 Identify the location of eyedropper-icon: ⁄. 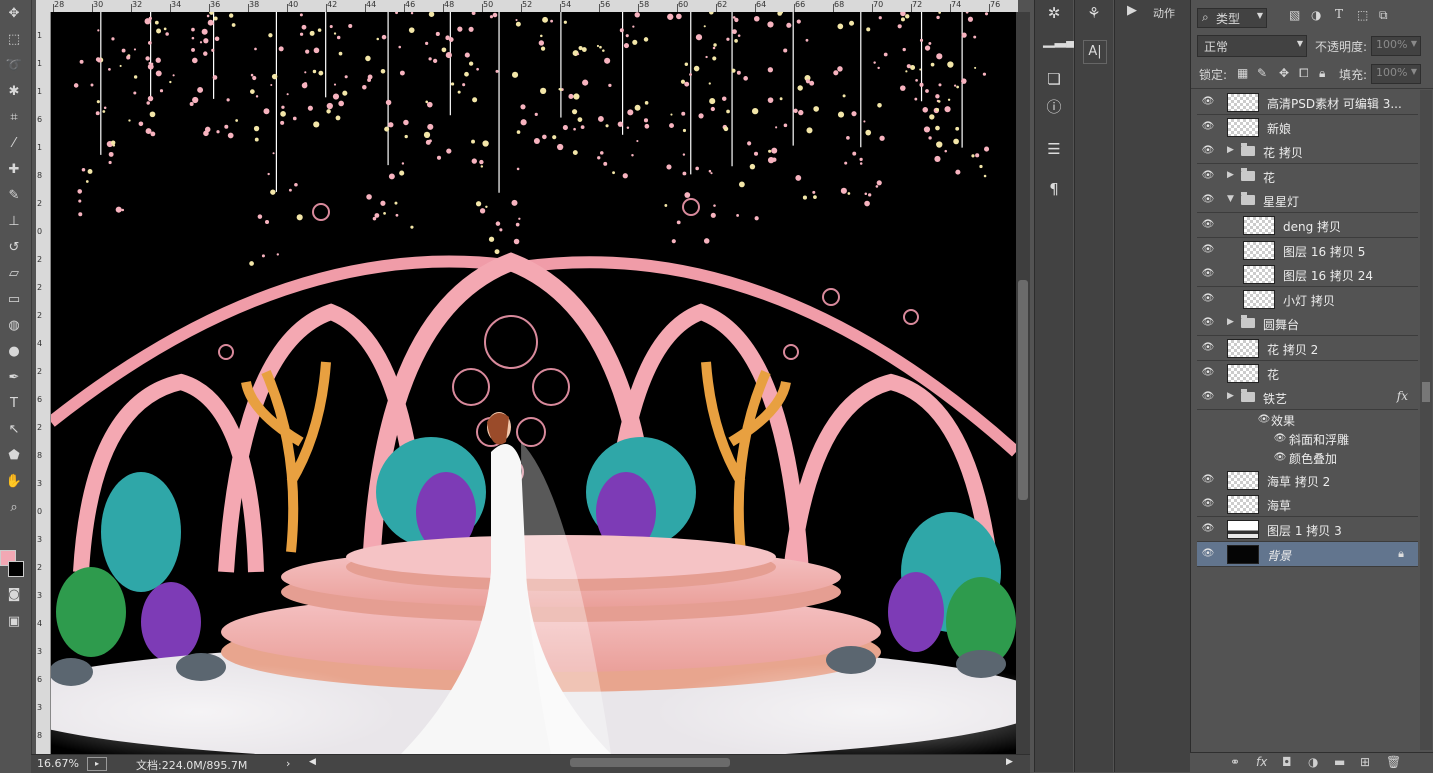
(14, 144).